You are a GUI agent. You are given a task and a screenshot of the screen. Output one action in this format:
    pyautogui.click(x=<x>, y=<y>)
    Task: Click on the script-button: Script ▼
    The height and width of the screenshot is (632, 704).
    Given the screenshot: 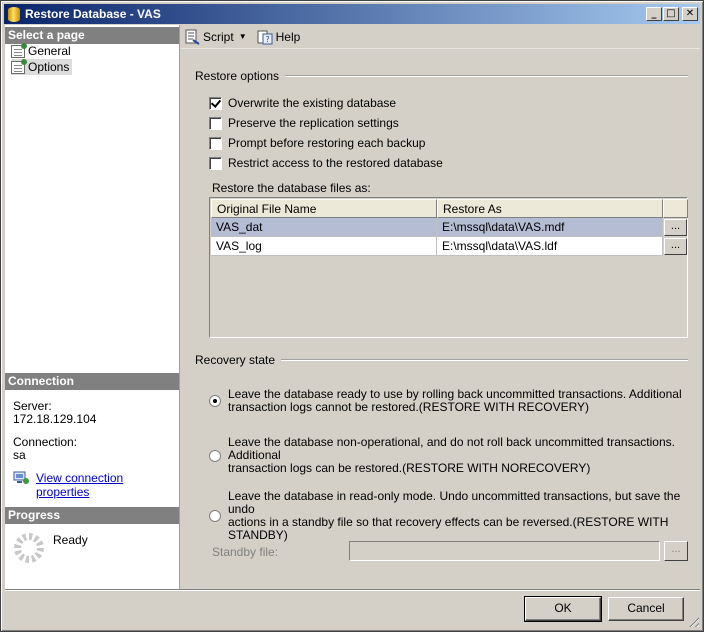 What is the action you would take?
    pyautogui.click(x=215, y=37)
    